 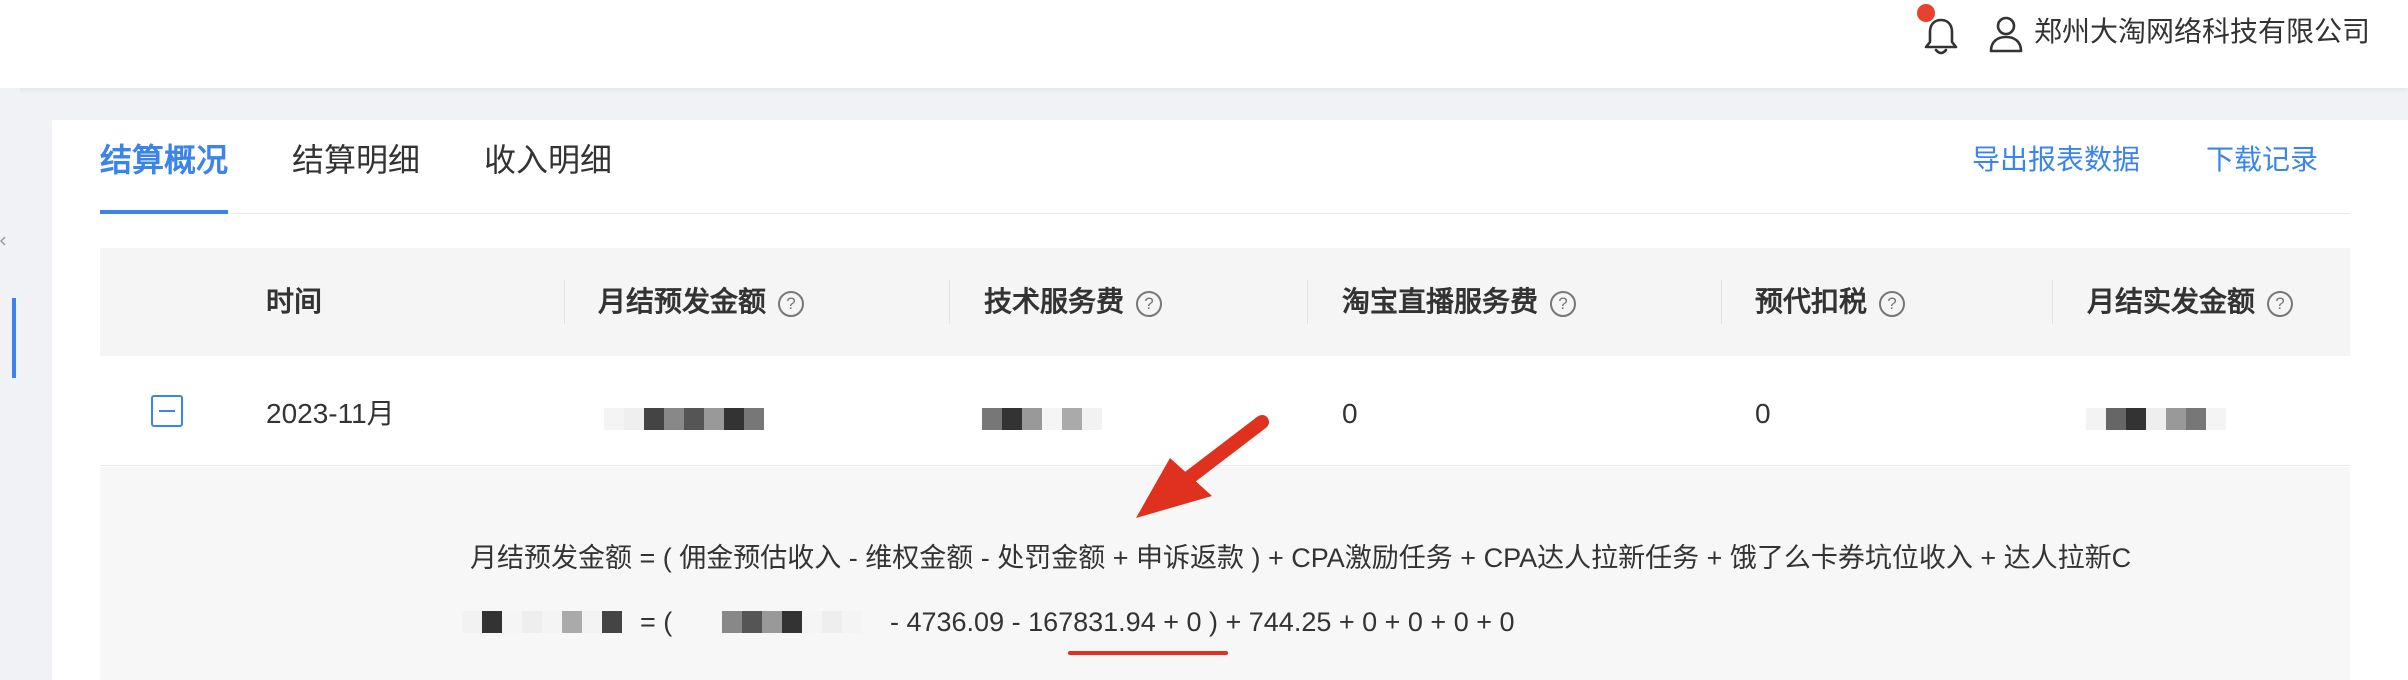 I want to click on collapse-row-button, so click(x=167, y=411).